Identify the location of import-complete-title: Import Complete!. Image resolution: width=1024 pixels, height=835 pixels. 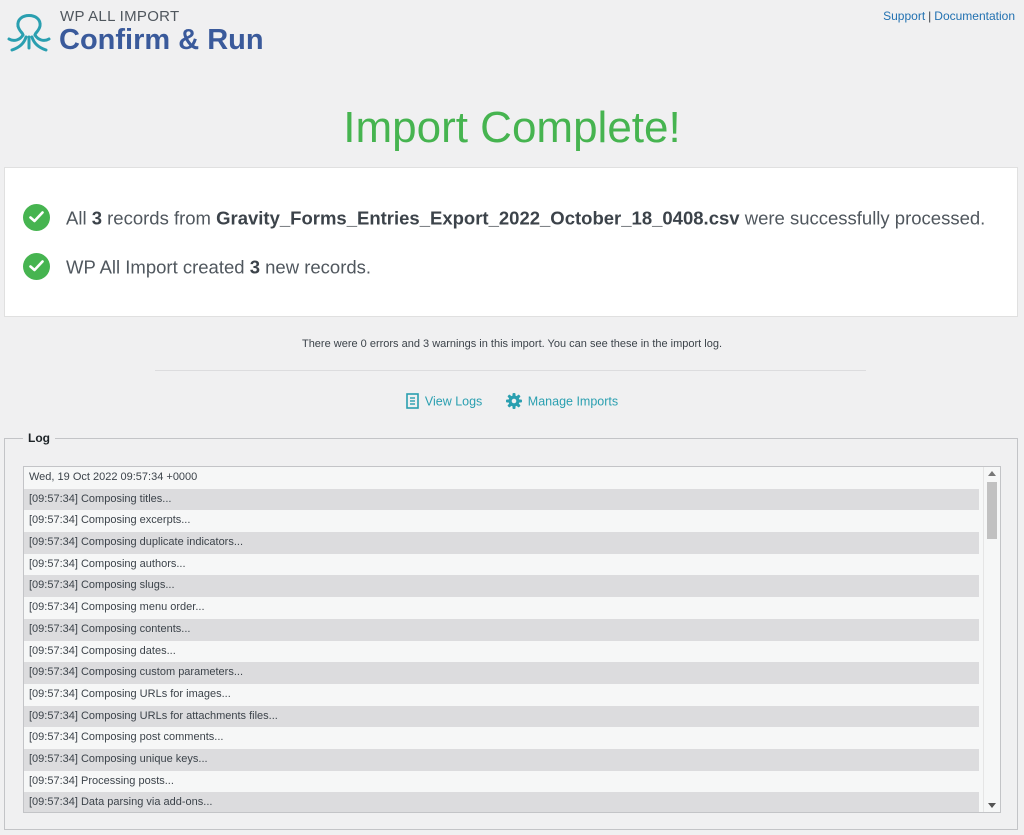
(512, 127).